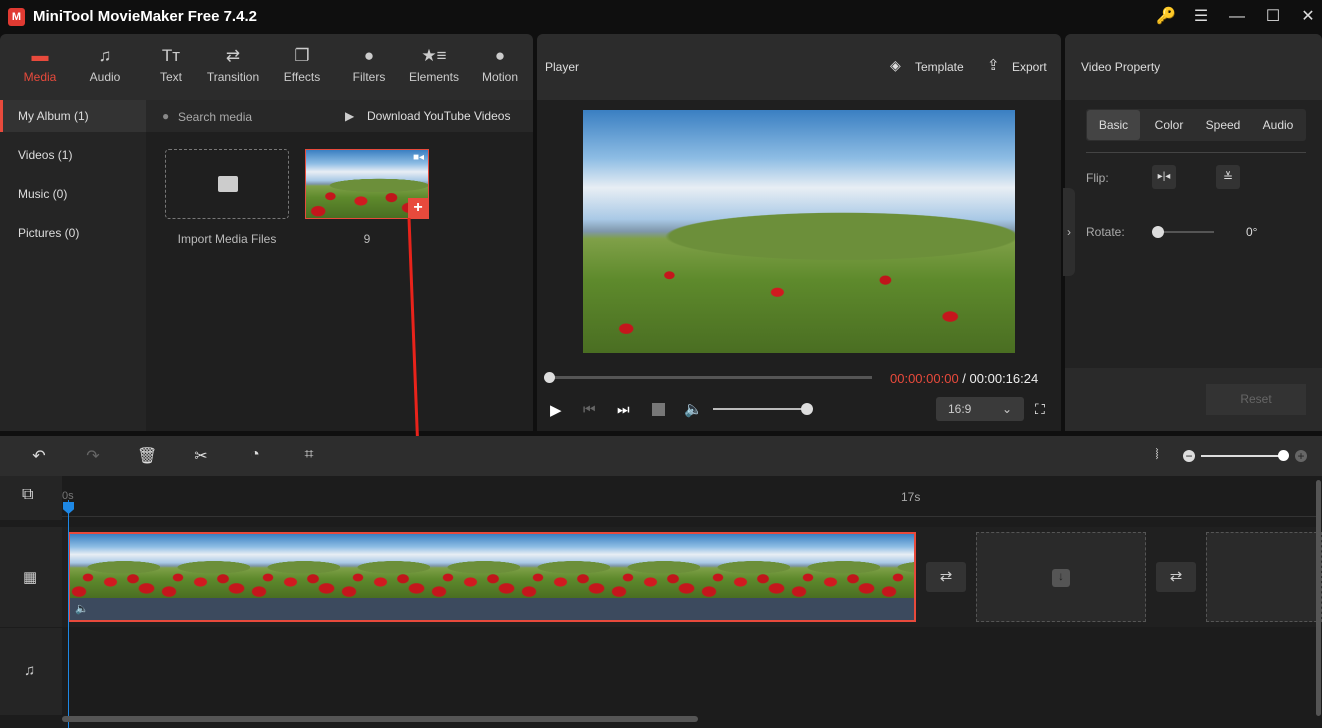 The height and width of the screenshot is (728, 1322). What do you see at coordinates (500, 77) in the screenshot?
I see `tab-label: Motion` at bounding box center [500, 77].